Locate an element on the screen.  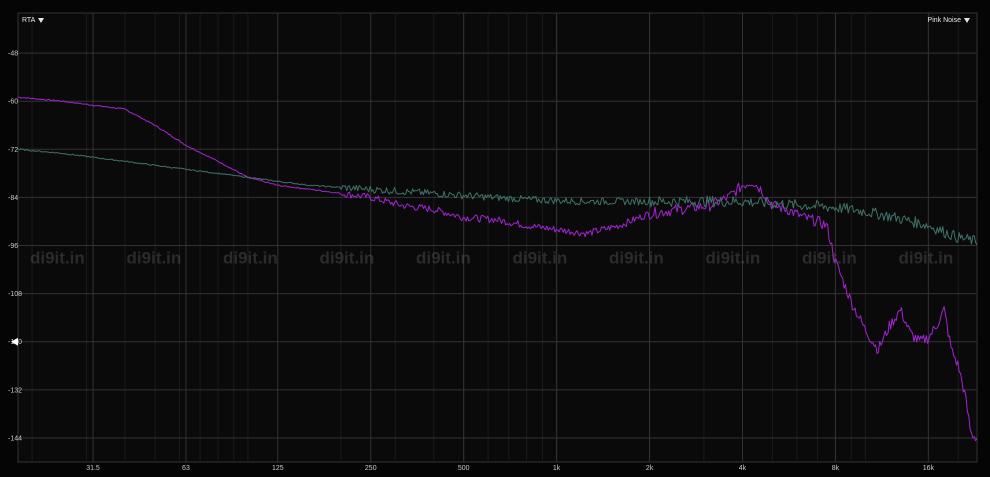
x-tick-label: 2k is located at coordinates (650, 468).